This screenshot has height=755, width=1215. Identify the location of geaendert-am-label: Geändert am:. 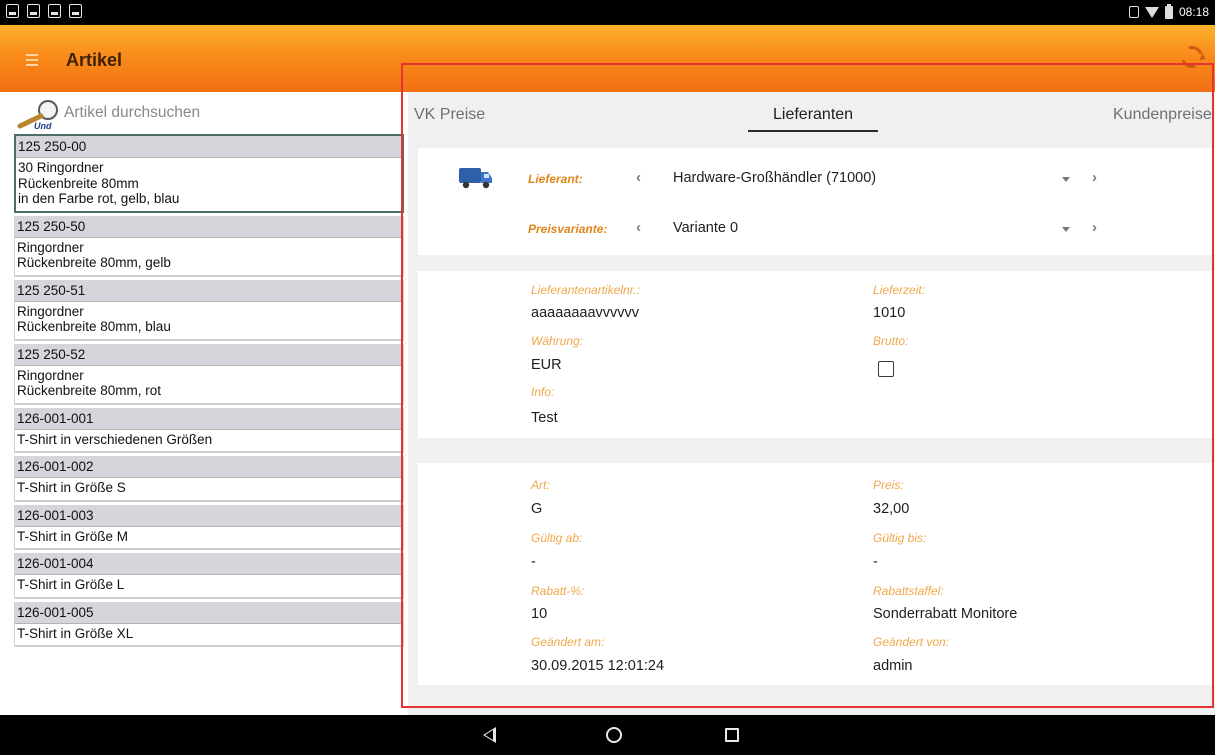
(568, 642).